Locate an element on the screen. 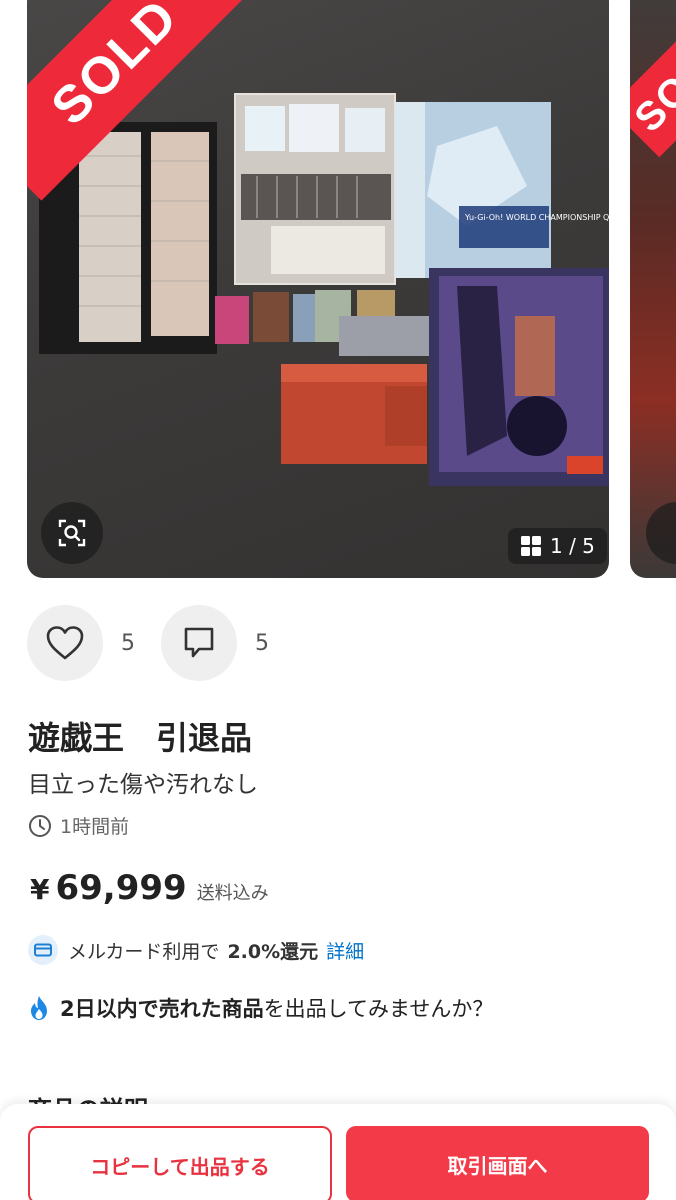 The height and width of the screenshot is (1200, 676). sell-promo-highlight: 2日以内で売れた商品 is located at coordinates (162, 1009).